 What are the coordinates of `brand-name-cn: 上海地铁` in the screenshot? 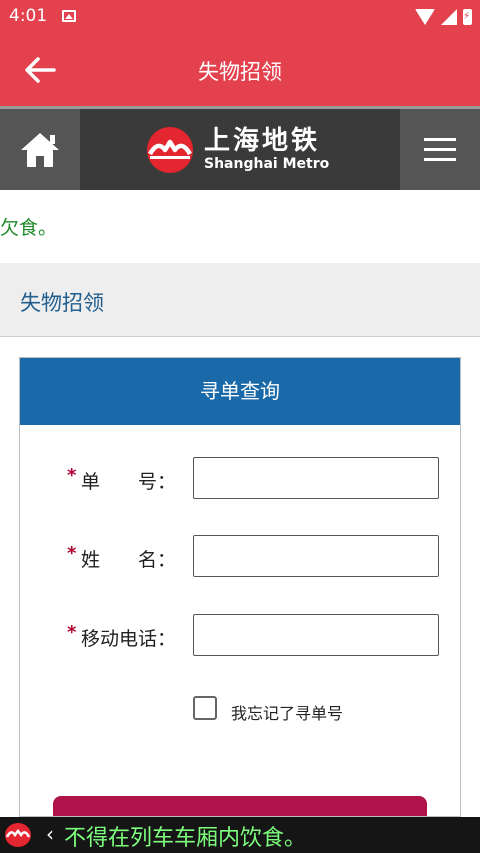 It's located at (262, 141).